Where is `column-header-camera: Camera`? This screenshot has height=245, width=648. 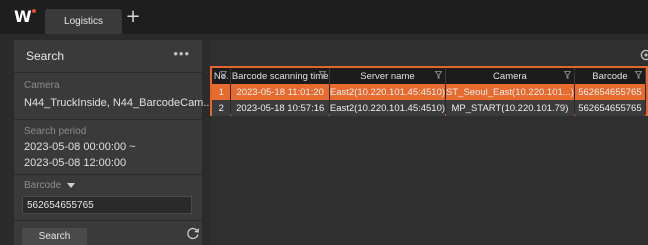
column-header-camera: Camera is located at coordinates (510, 76).